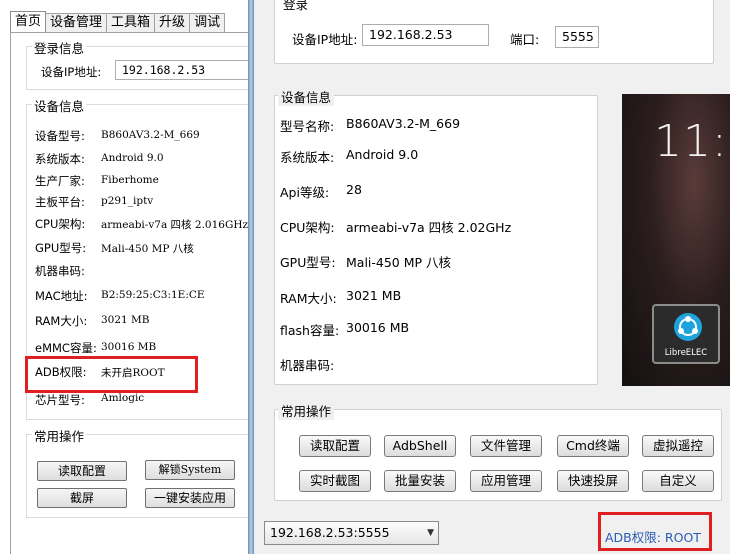  Describe the element at coordinates (28, 21) in the screenshot. I see `tab-home: 首页` at that location.